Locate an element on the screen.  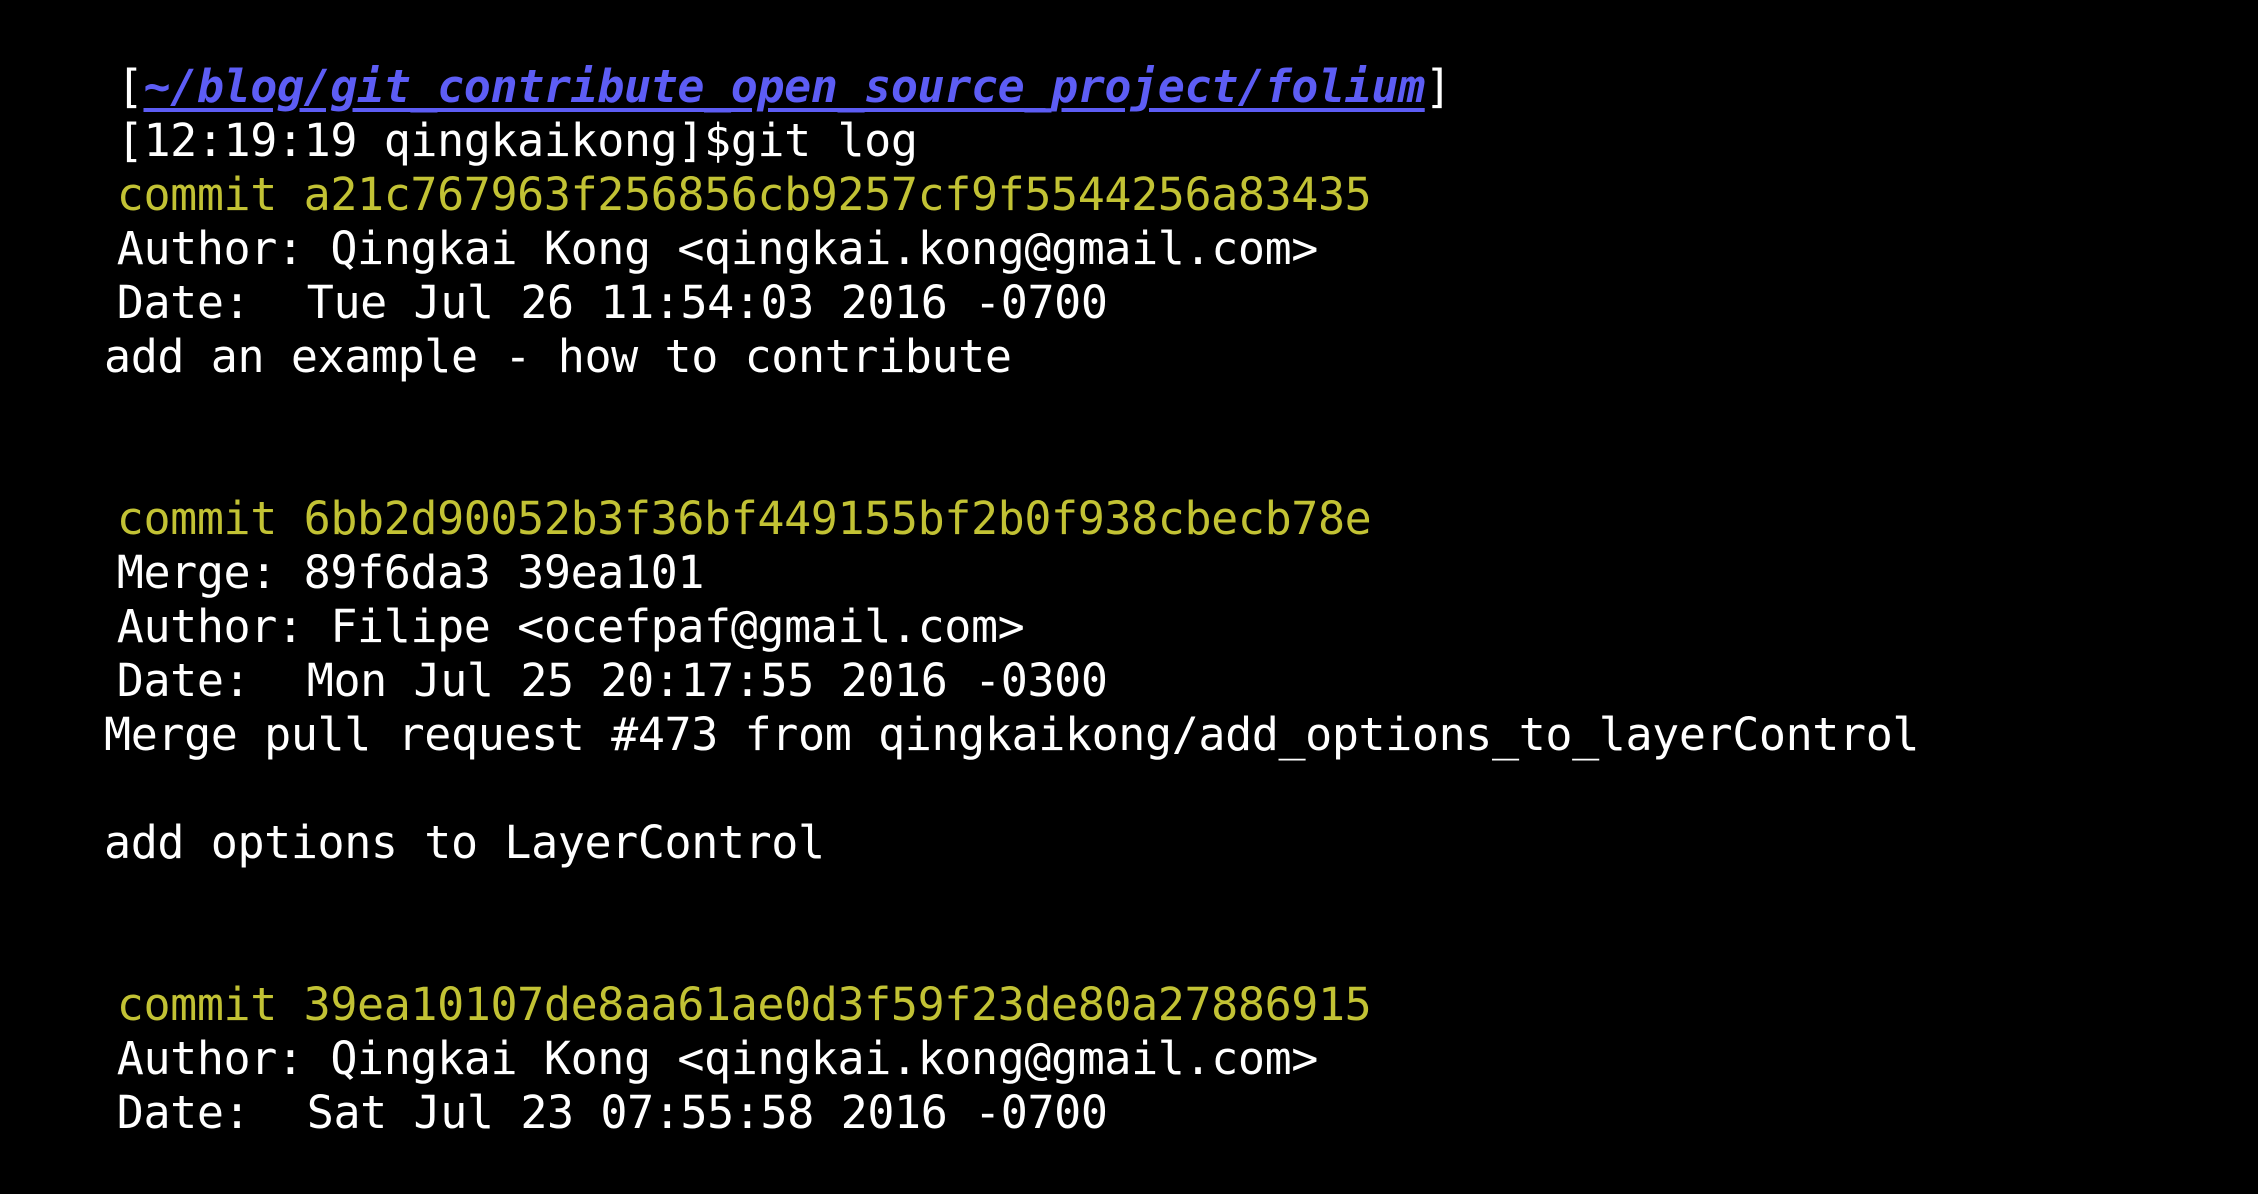
date-line: Date: Mon Jul 25 20:17:55 2016 -0300 is located at coordinates (559, 653).